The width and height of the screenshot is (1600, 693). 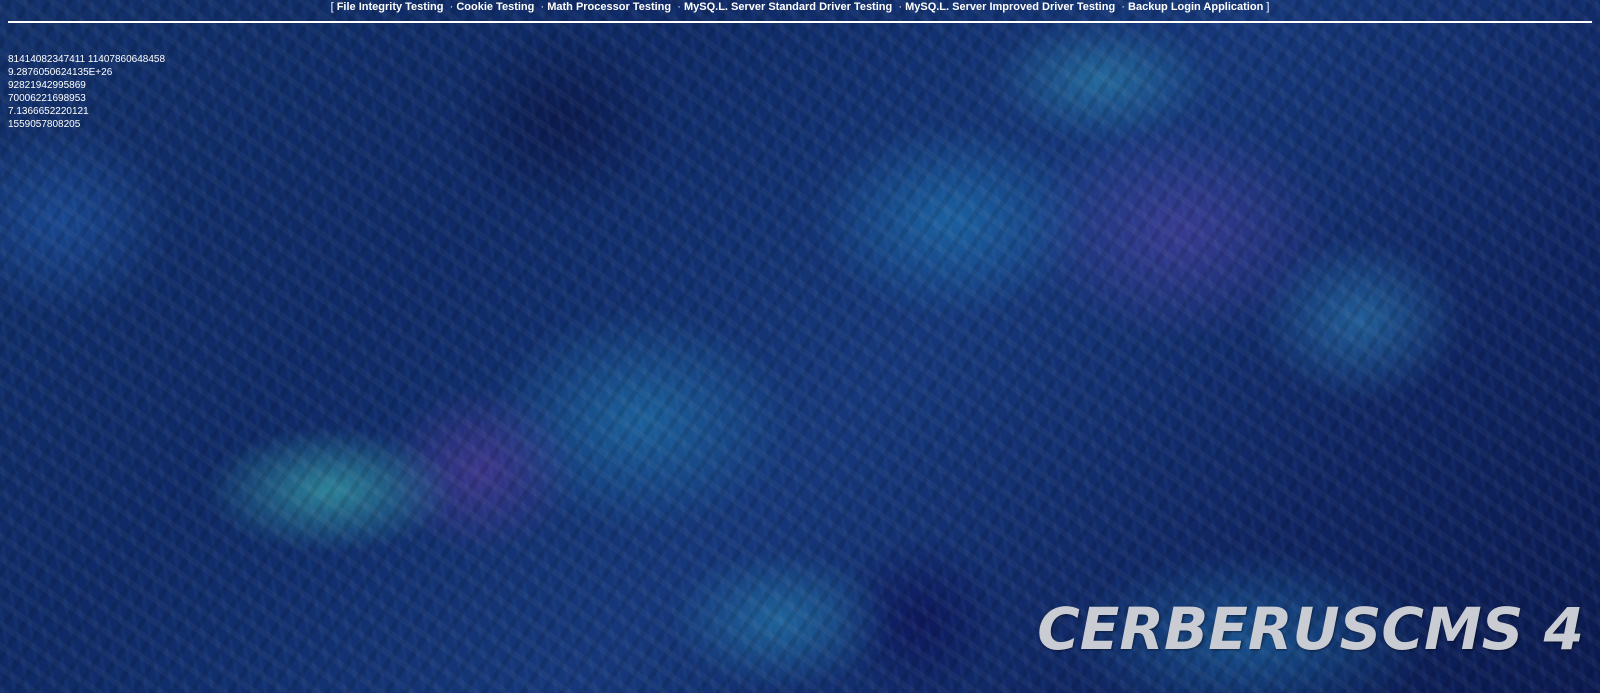 I want to click on stats-line: 92821942995869, so click(x=47, y=85).